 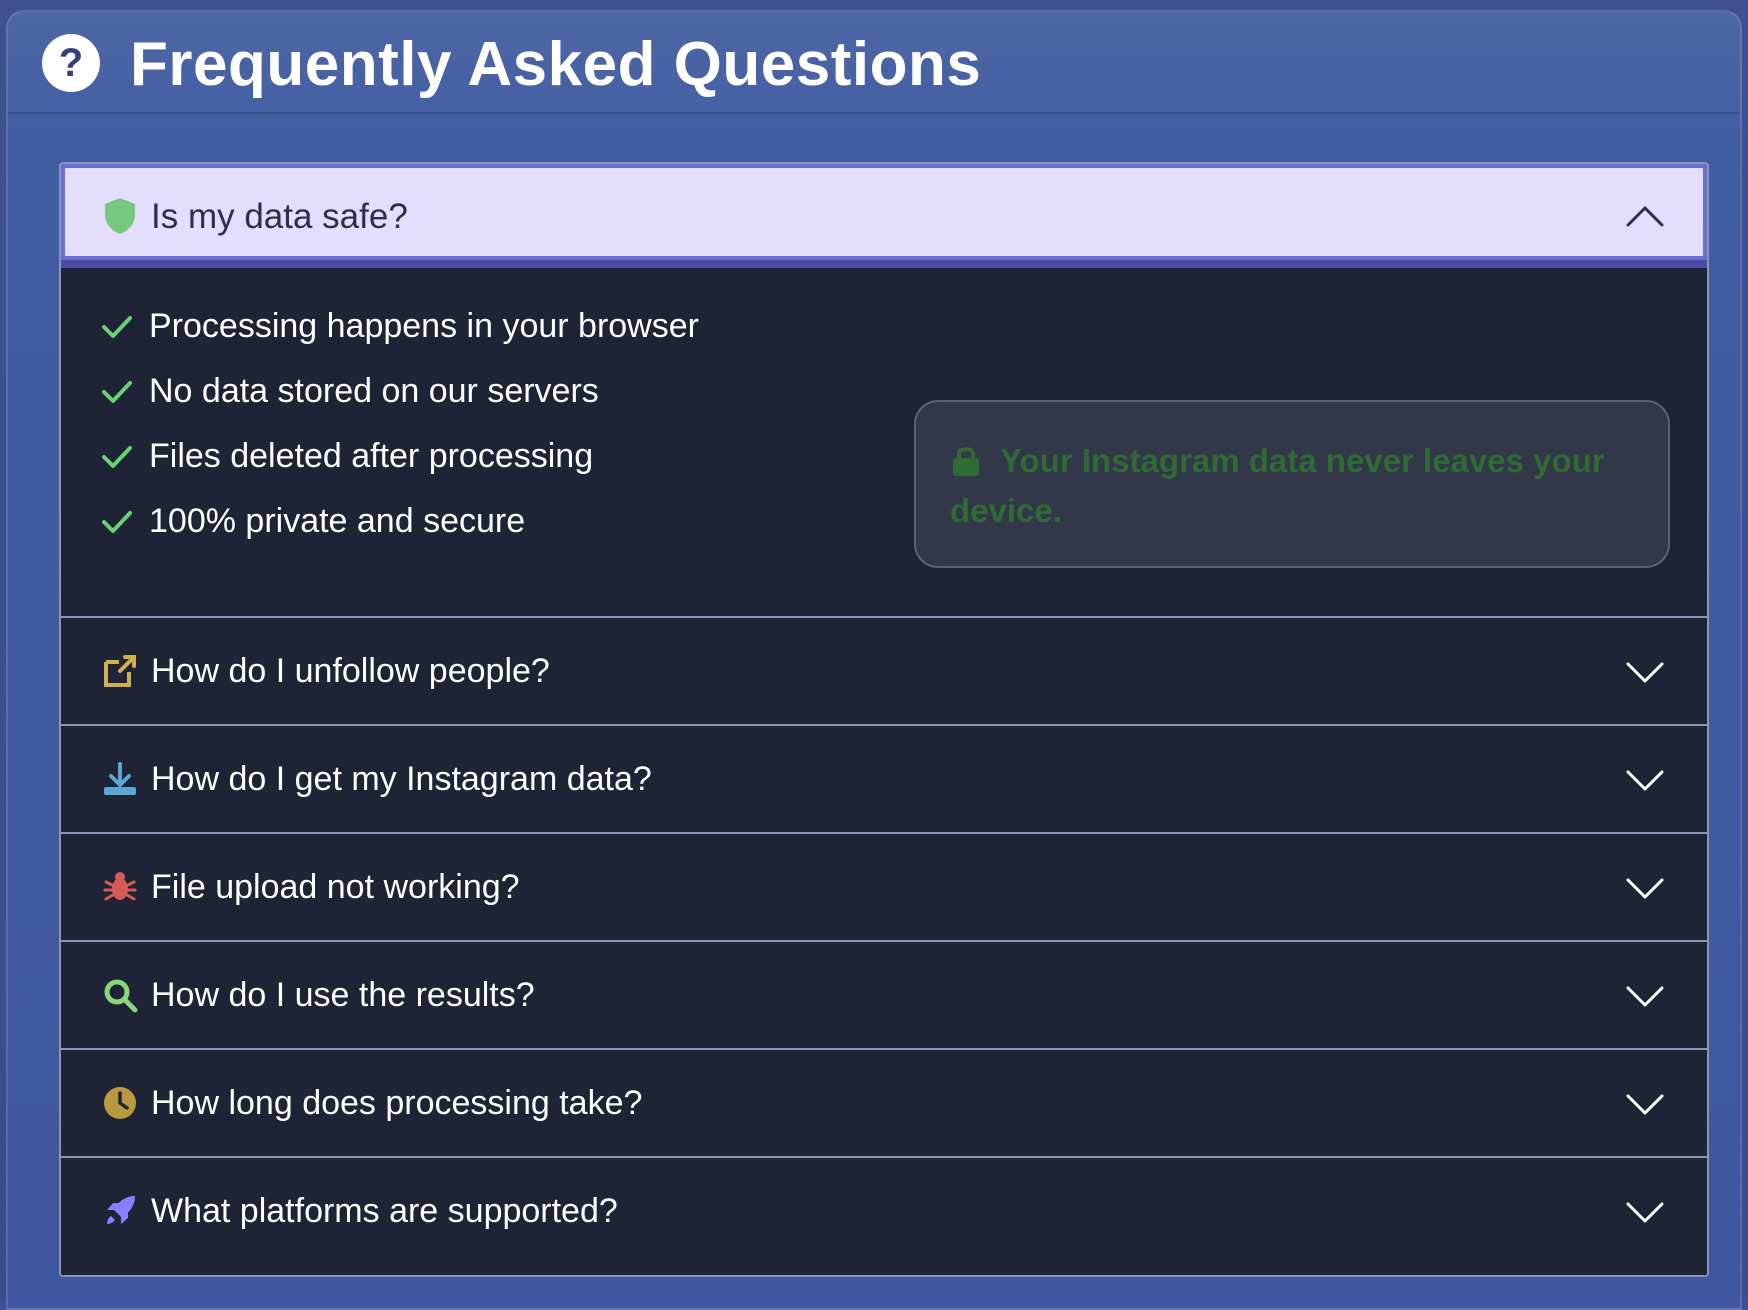 I want to click on external-link-icon, so click(x=120, y=671).